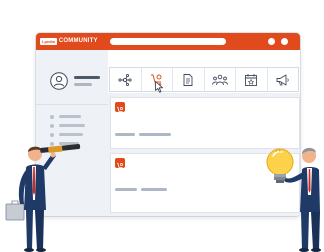  I want to click on businessman-telescope-illustration, so click(43, 197).